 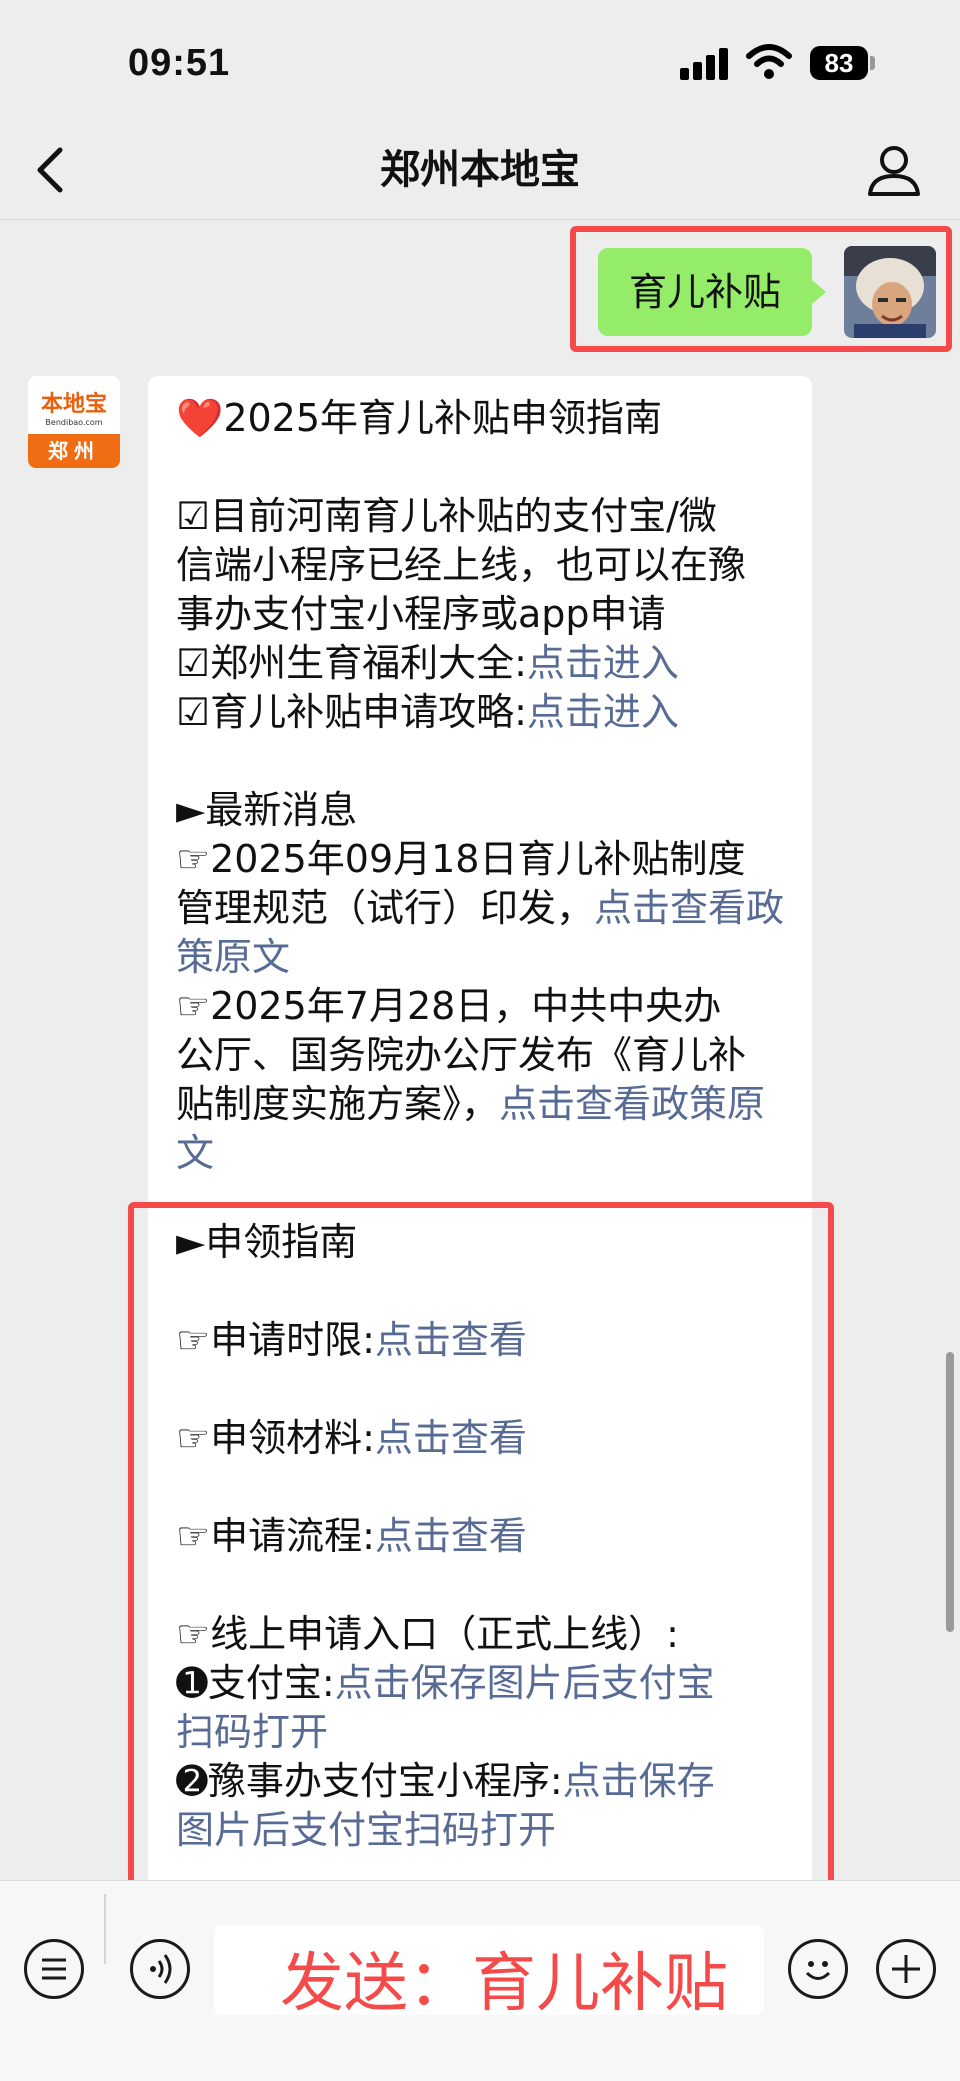 What do you see at coordinates (482, 1830) in the screenshot?
I see `yushiban-entry-link-cont: 图片后支付宝扫码打开` at bounding box center [482, 1830].